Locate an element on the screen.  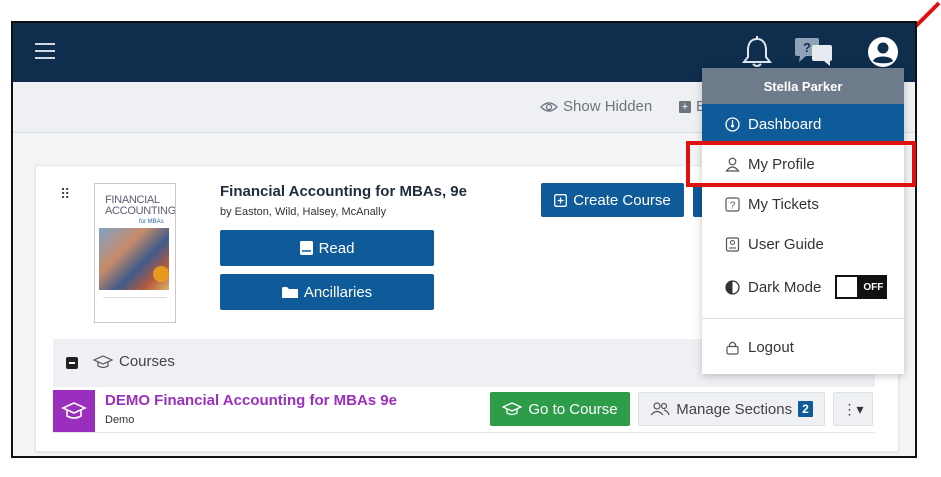
menu-item-label: My Profile is located at coordinates (781, 164).